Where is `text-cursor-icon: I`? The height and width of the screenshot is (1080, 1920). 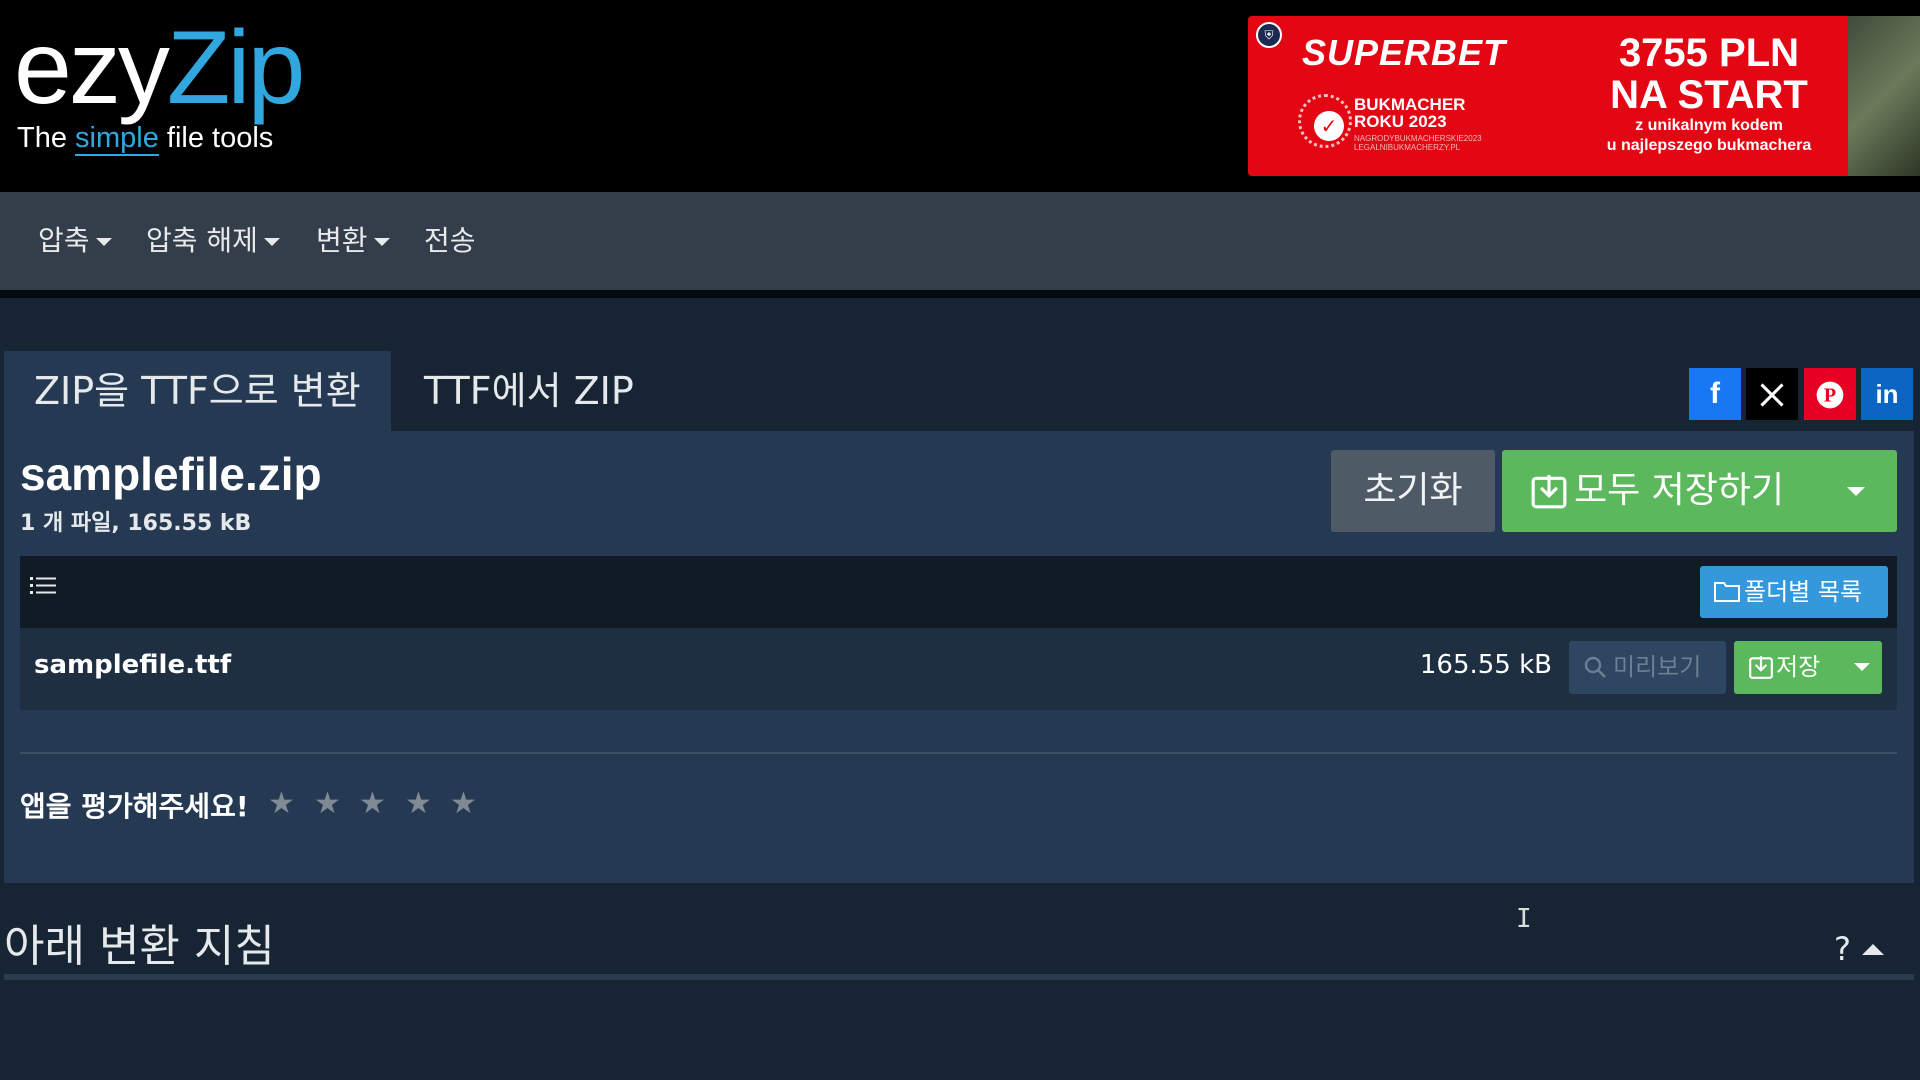 text-cursor-icon: I is located at coordinates (1524, 919).